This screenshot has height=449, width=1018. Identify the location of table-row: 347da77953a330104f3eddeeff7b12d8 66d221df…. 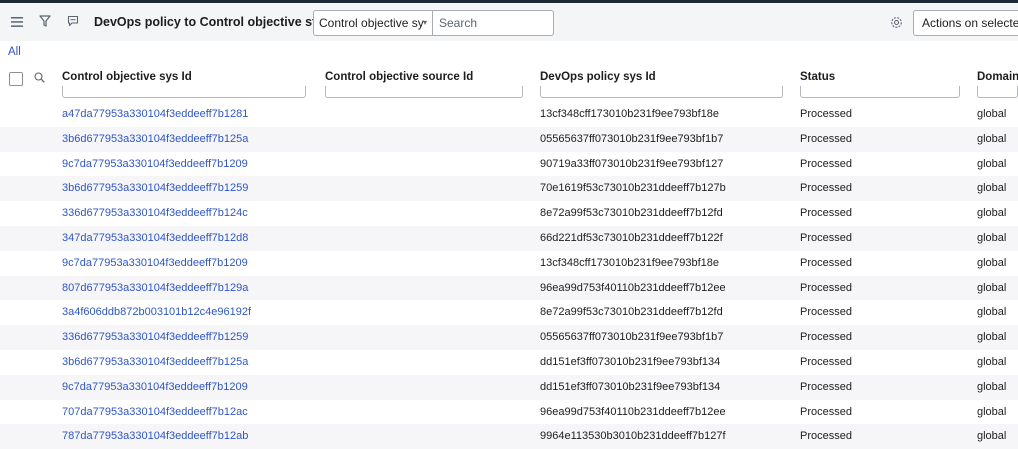
(509, 238).